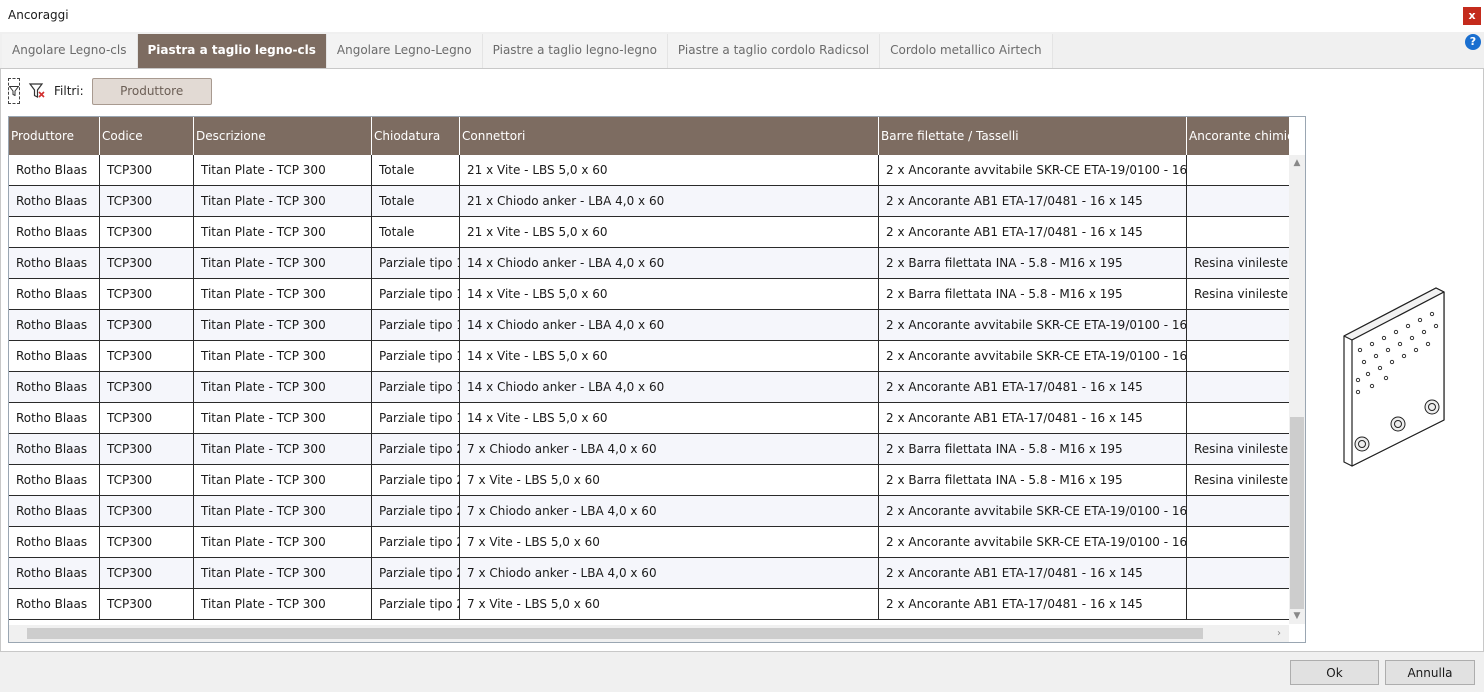  What do you see at coordinates (1297, 163) in the screenshot?
I see `scroll-up-icon: ▲` at bounding box center [1297, 163].